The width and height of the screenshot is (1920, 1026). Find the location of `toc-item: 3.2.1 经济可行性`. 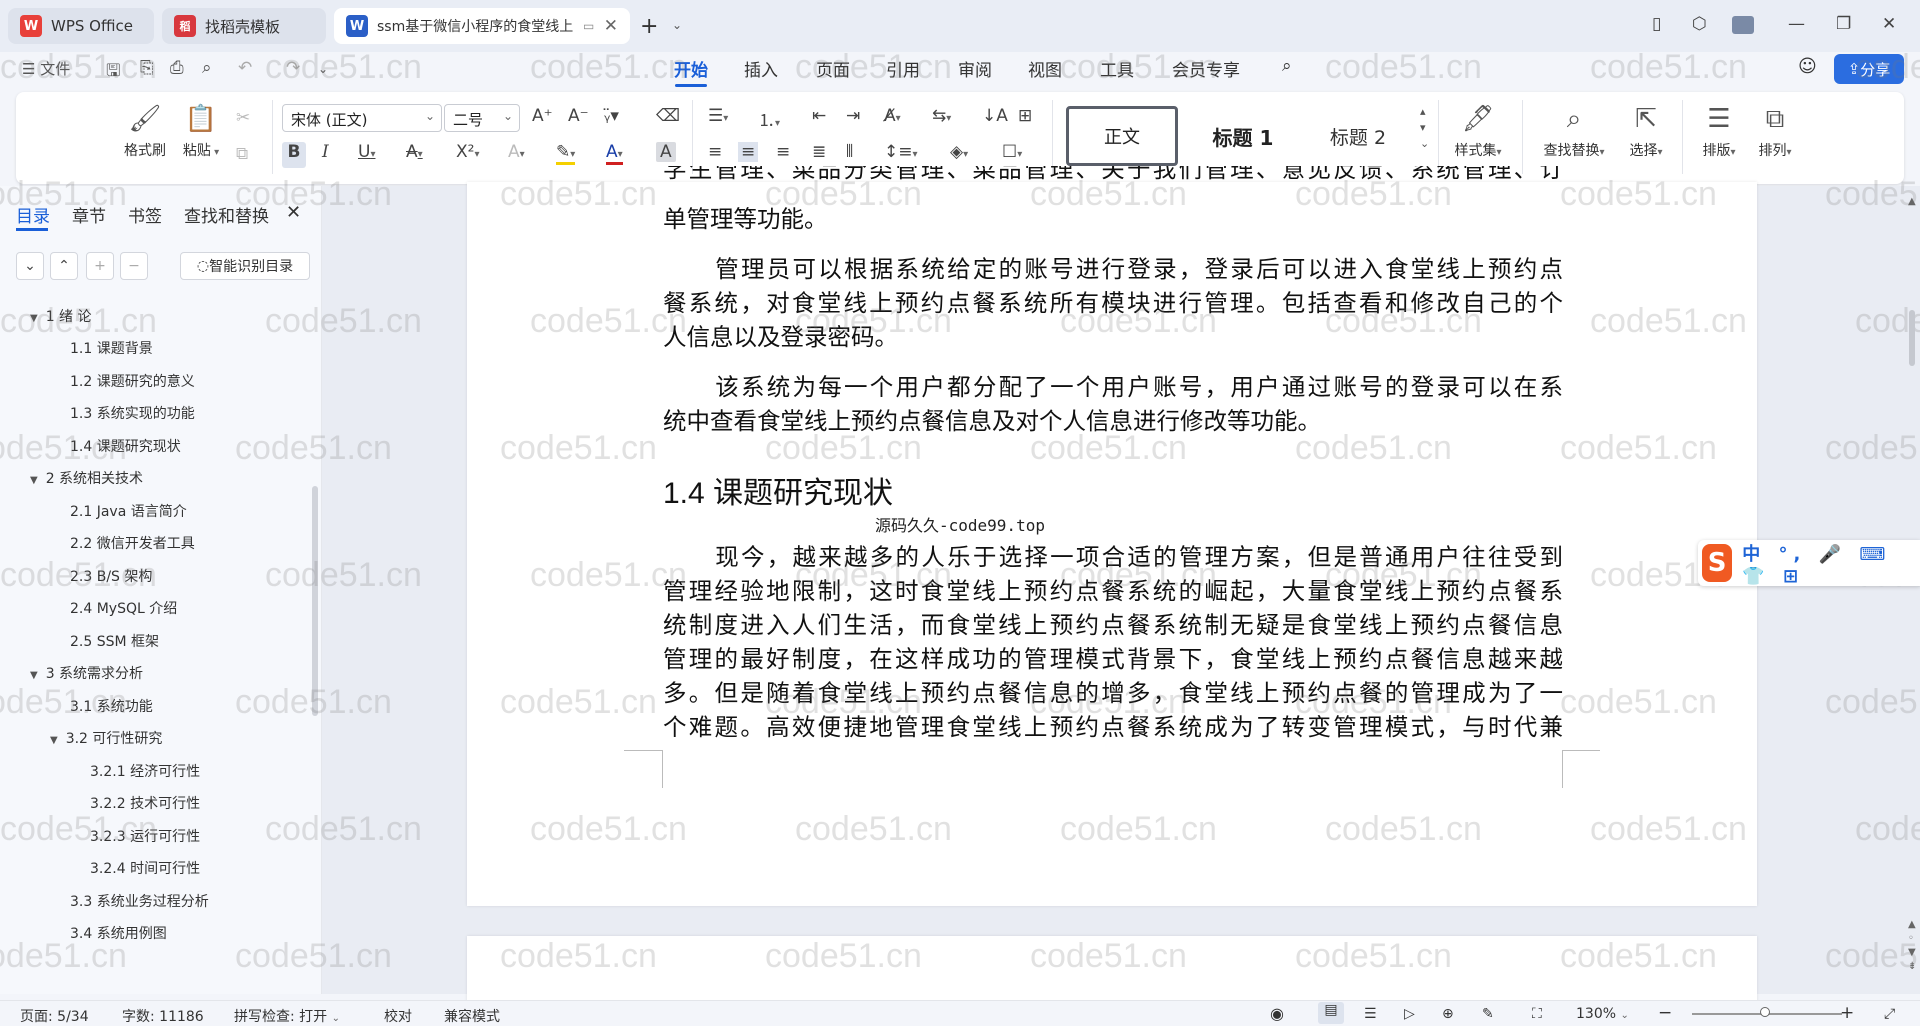

toc-item: 3.2.1 经济可行性 is located at coordinates (145, 771).